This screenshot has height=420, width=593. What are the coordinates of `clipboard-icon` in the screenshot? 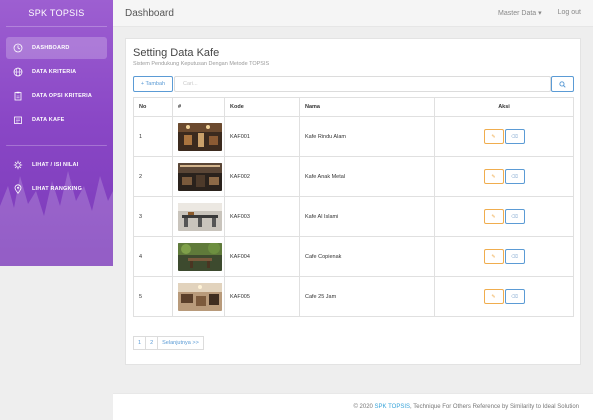 It's located at (18, 96).